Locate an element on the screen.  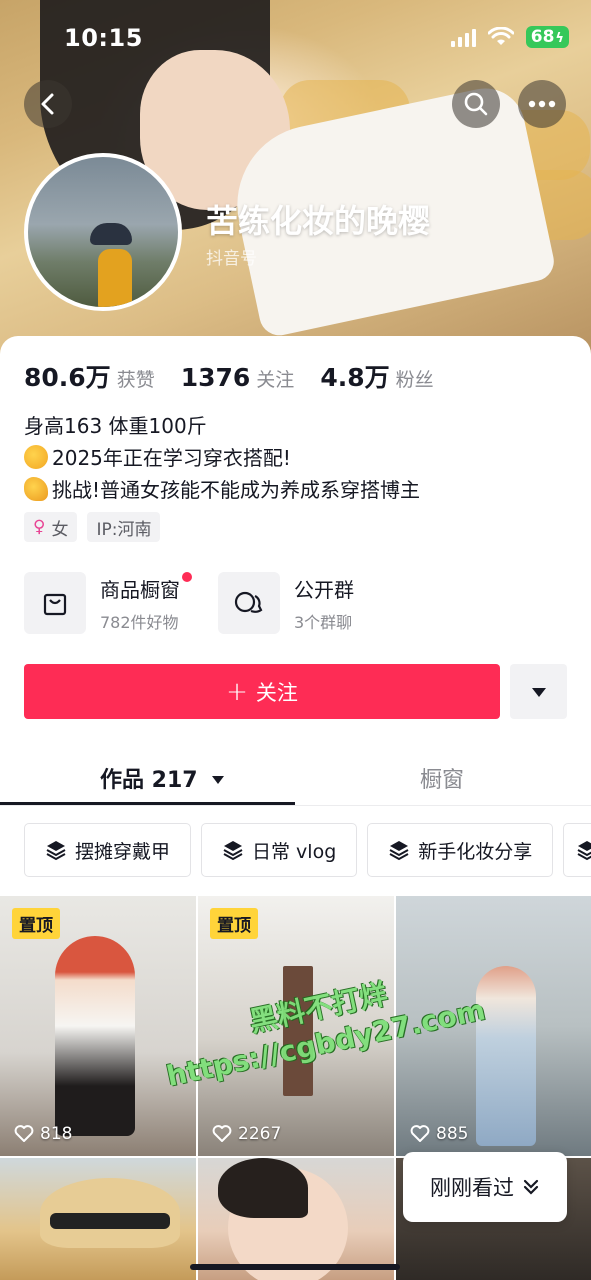
search-button is located at coordinates (476, 104).